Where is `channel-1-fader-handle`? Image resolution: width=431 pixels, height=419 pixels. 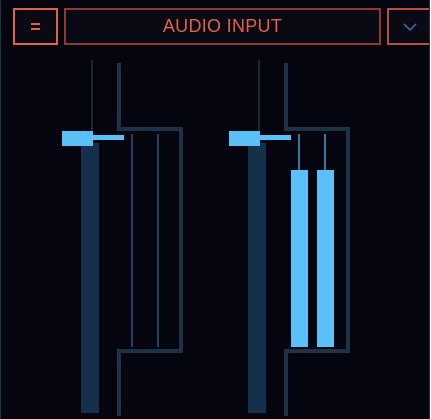 channel-1-fader-handle is located at coordinates (77, 138).